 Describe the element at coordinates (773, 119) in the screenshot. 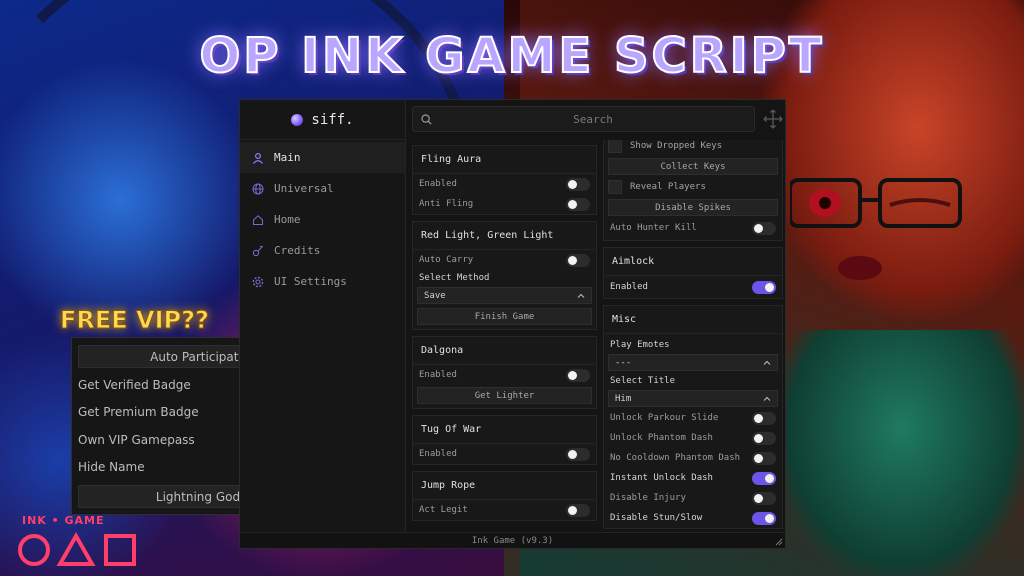

I see `move-icon` at that location.